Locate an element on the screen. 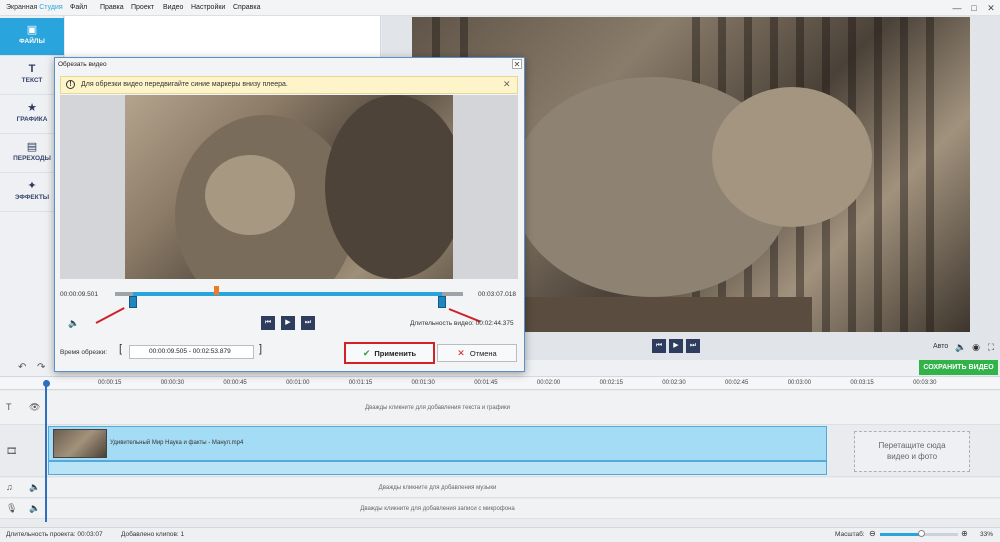  timeline-tick-label: 00:00:15 is located at coordinates (110, 383).